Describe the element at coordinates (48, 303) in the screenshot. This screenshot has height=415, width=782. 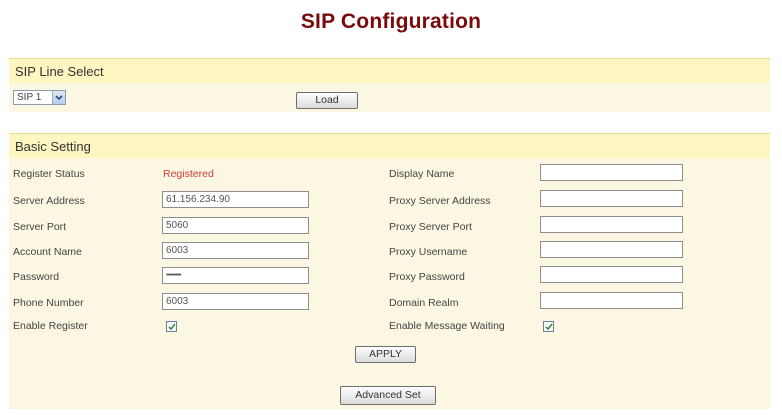
I see `phone-number-label: Phone Number` at that location.